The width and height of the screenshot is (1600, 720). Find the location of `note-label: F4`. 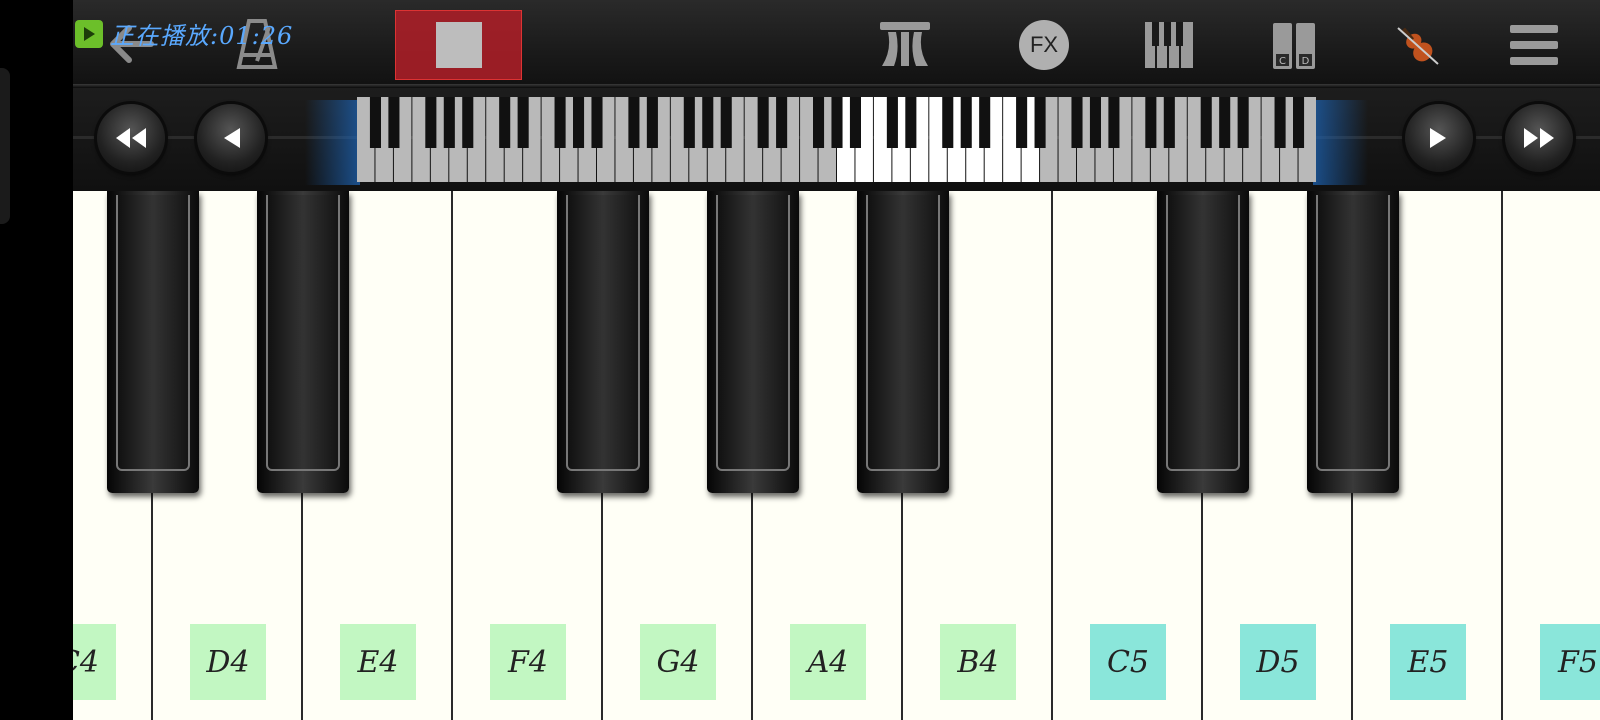

note-label: F4 is located at coordinates (528, 662).